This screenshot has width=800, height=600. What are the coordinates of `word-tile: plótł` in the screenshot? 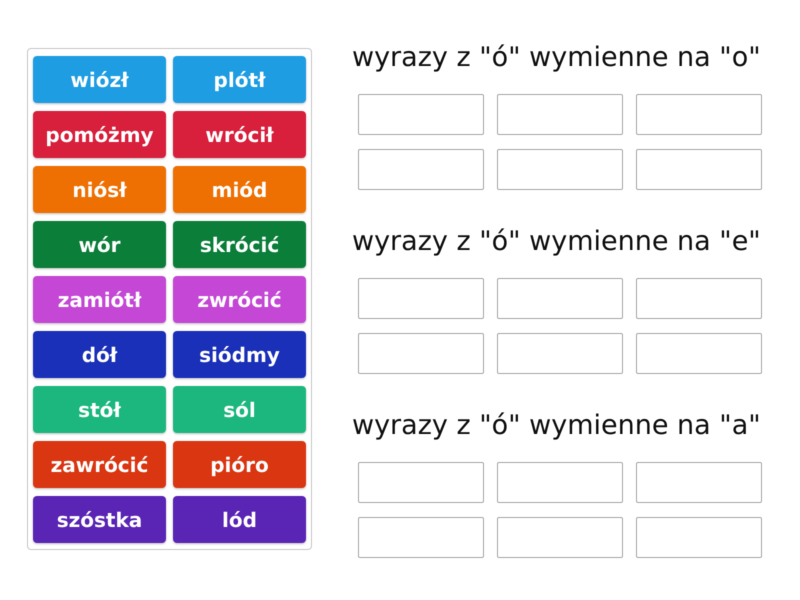 It's located at (239, 79).